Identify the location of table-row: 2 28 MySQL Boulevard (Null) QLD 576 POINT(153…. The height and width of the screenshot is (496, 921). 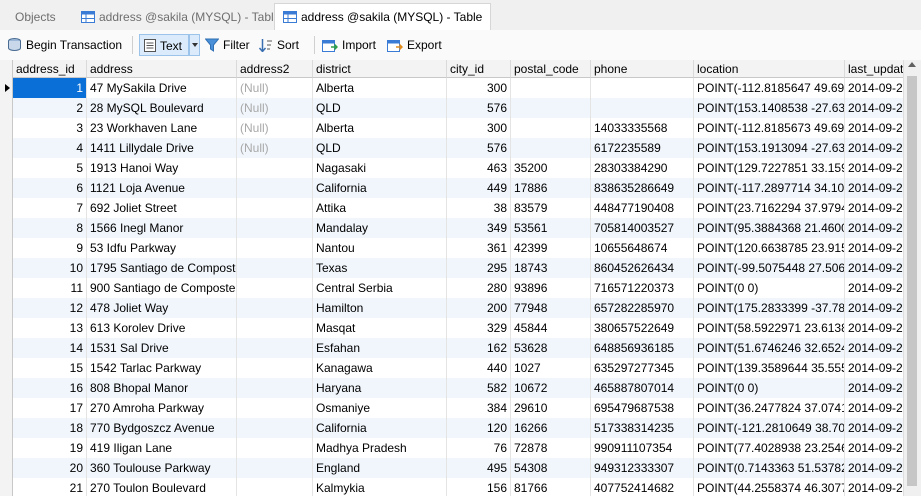
(467, 108).